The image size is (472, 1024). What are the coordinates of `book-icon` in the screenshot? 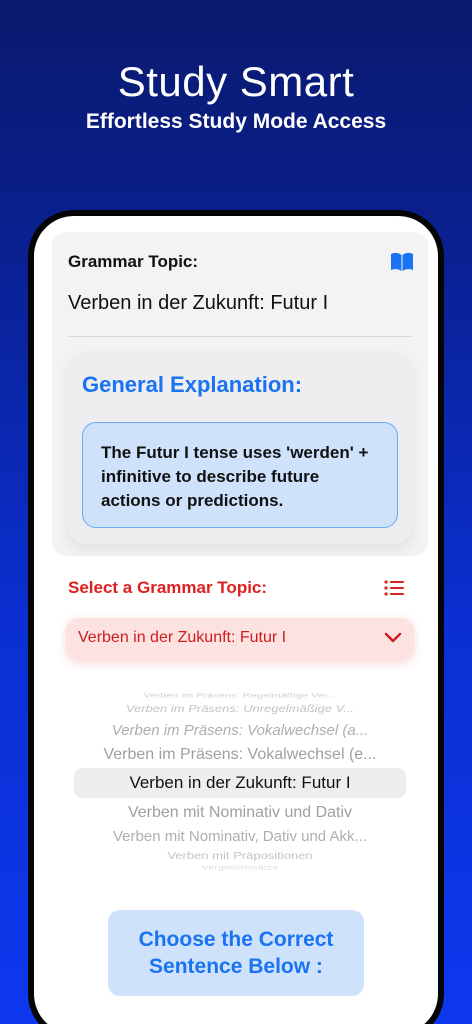 It's located at (402, 262).